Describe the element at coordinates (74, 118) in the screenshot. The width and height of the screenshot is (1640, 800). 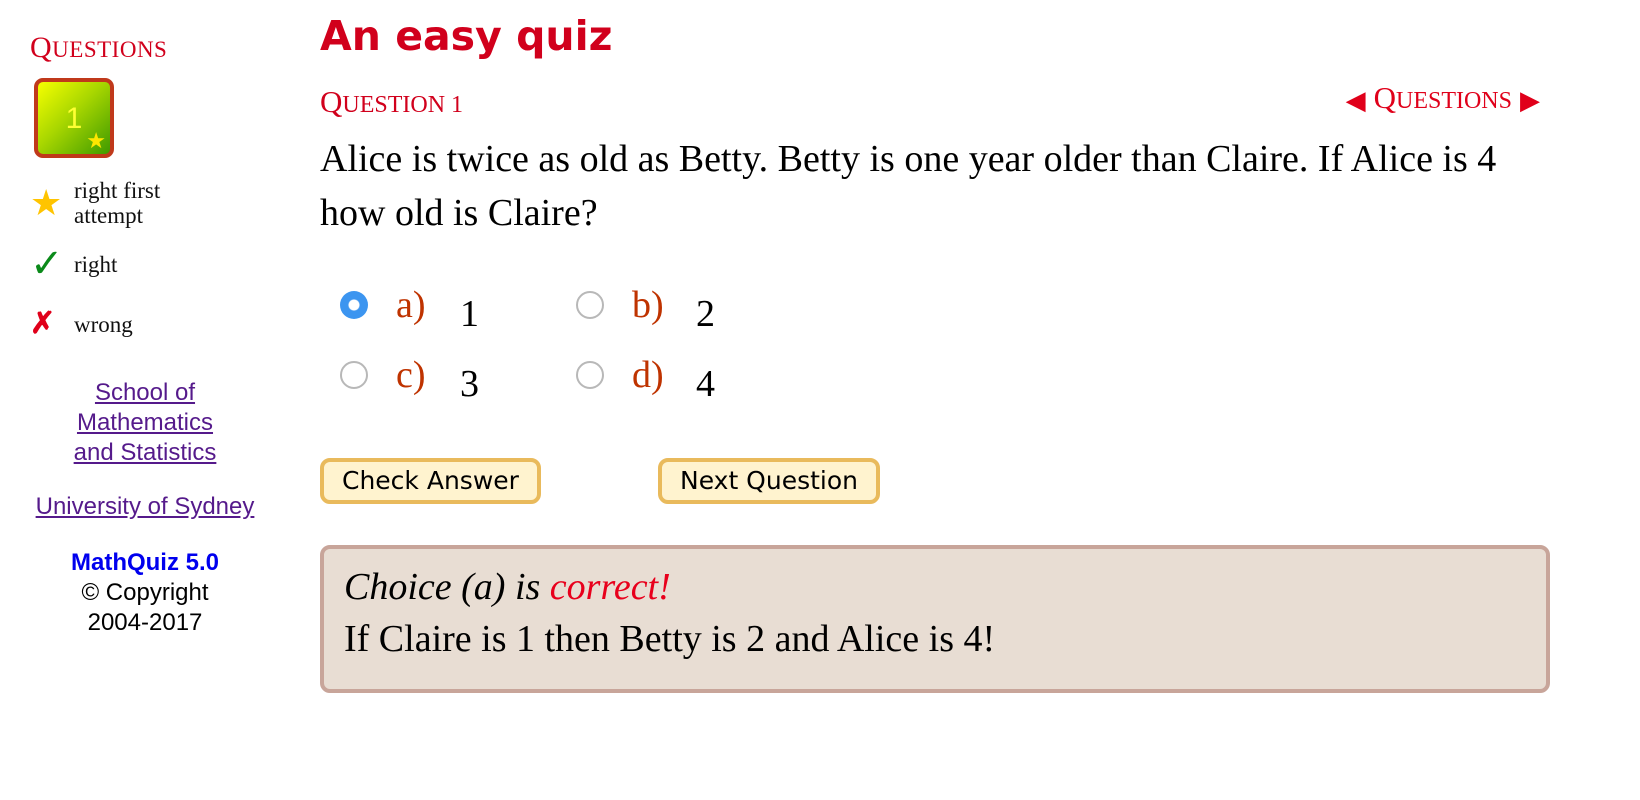
I see `question-1-button: 1 ★` at that location.